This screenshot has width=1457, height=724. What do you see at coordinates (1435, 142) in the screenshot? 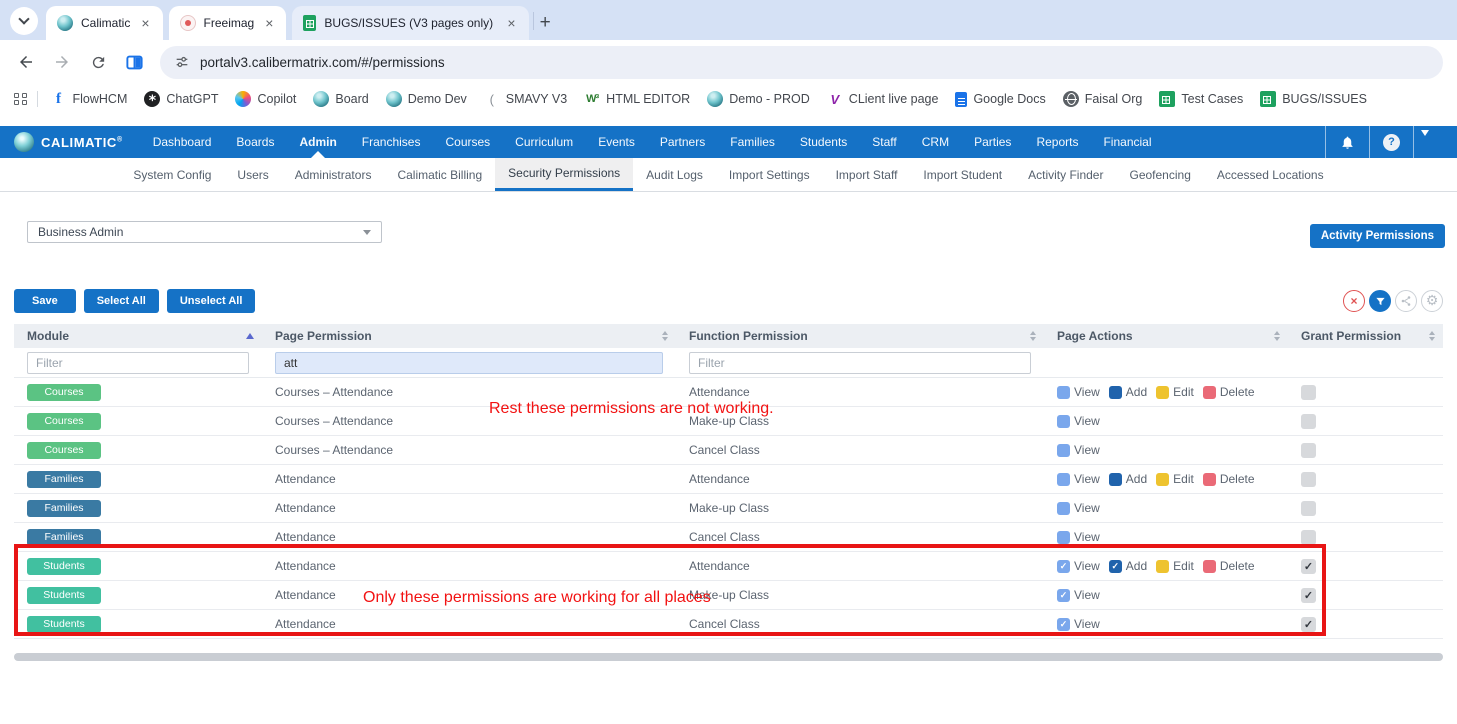
I see `user-menu-button` at bounding box center [1435, 142].